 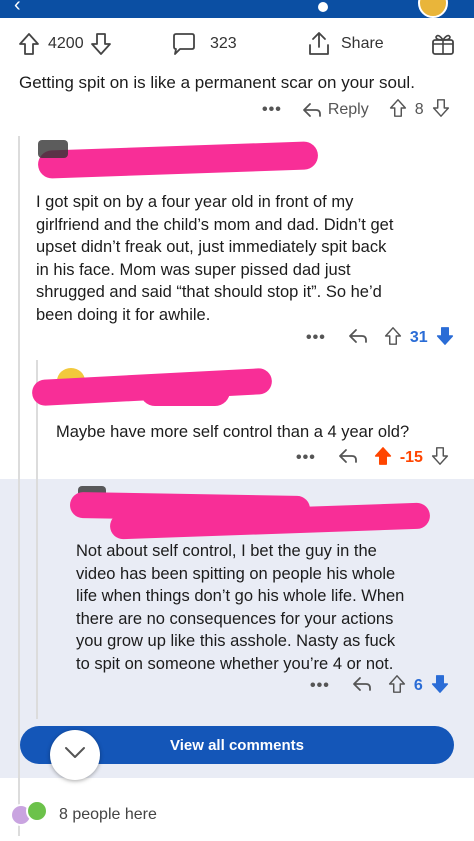 What do you see at coordinates (223, 43) in the screenshot?
I see `comment-count: 323` at bounding box center [223, 43].